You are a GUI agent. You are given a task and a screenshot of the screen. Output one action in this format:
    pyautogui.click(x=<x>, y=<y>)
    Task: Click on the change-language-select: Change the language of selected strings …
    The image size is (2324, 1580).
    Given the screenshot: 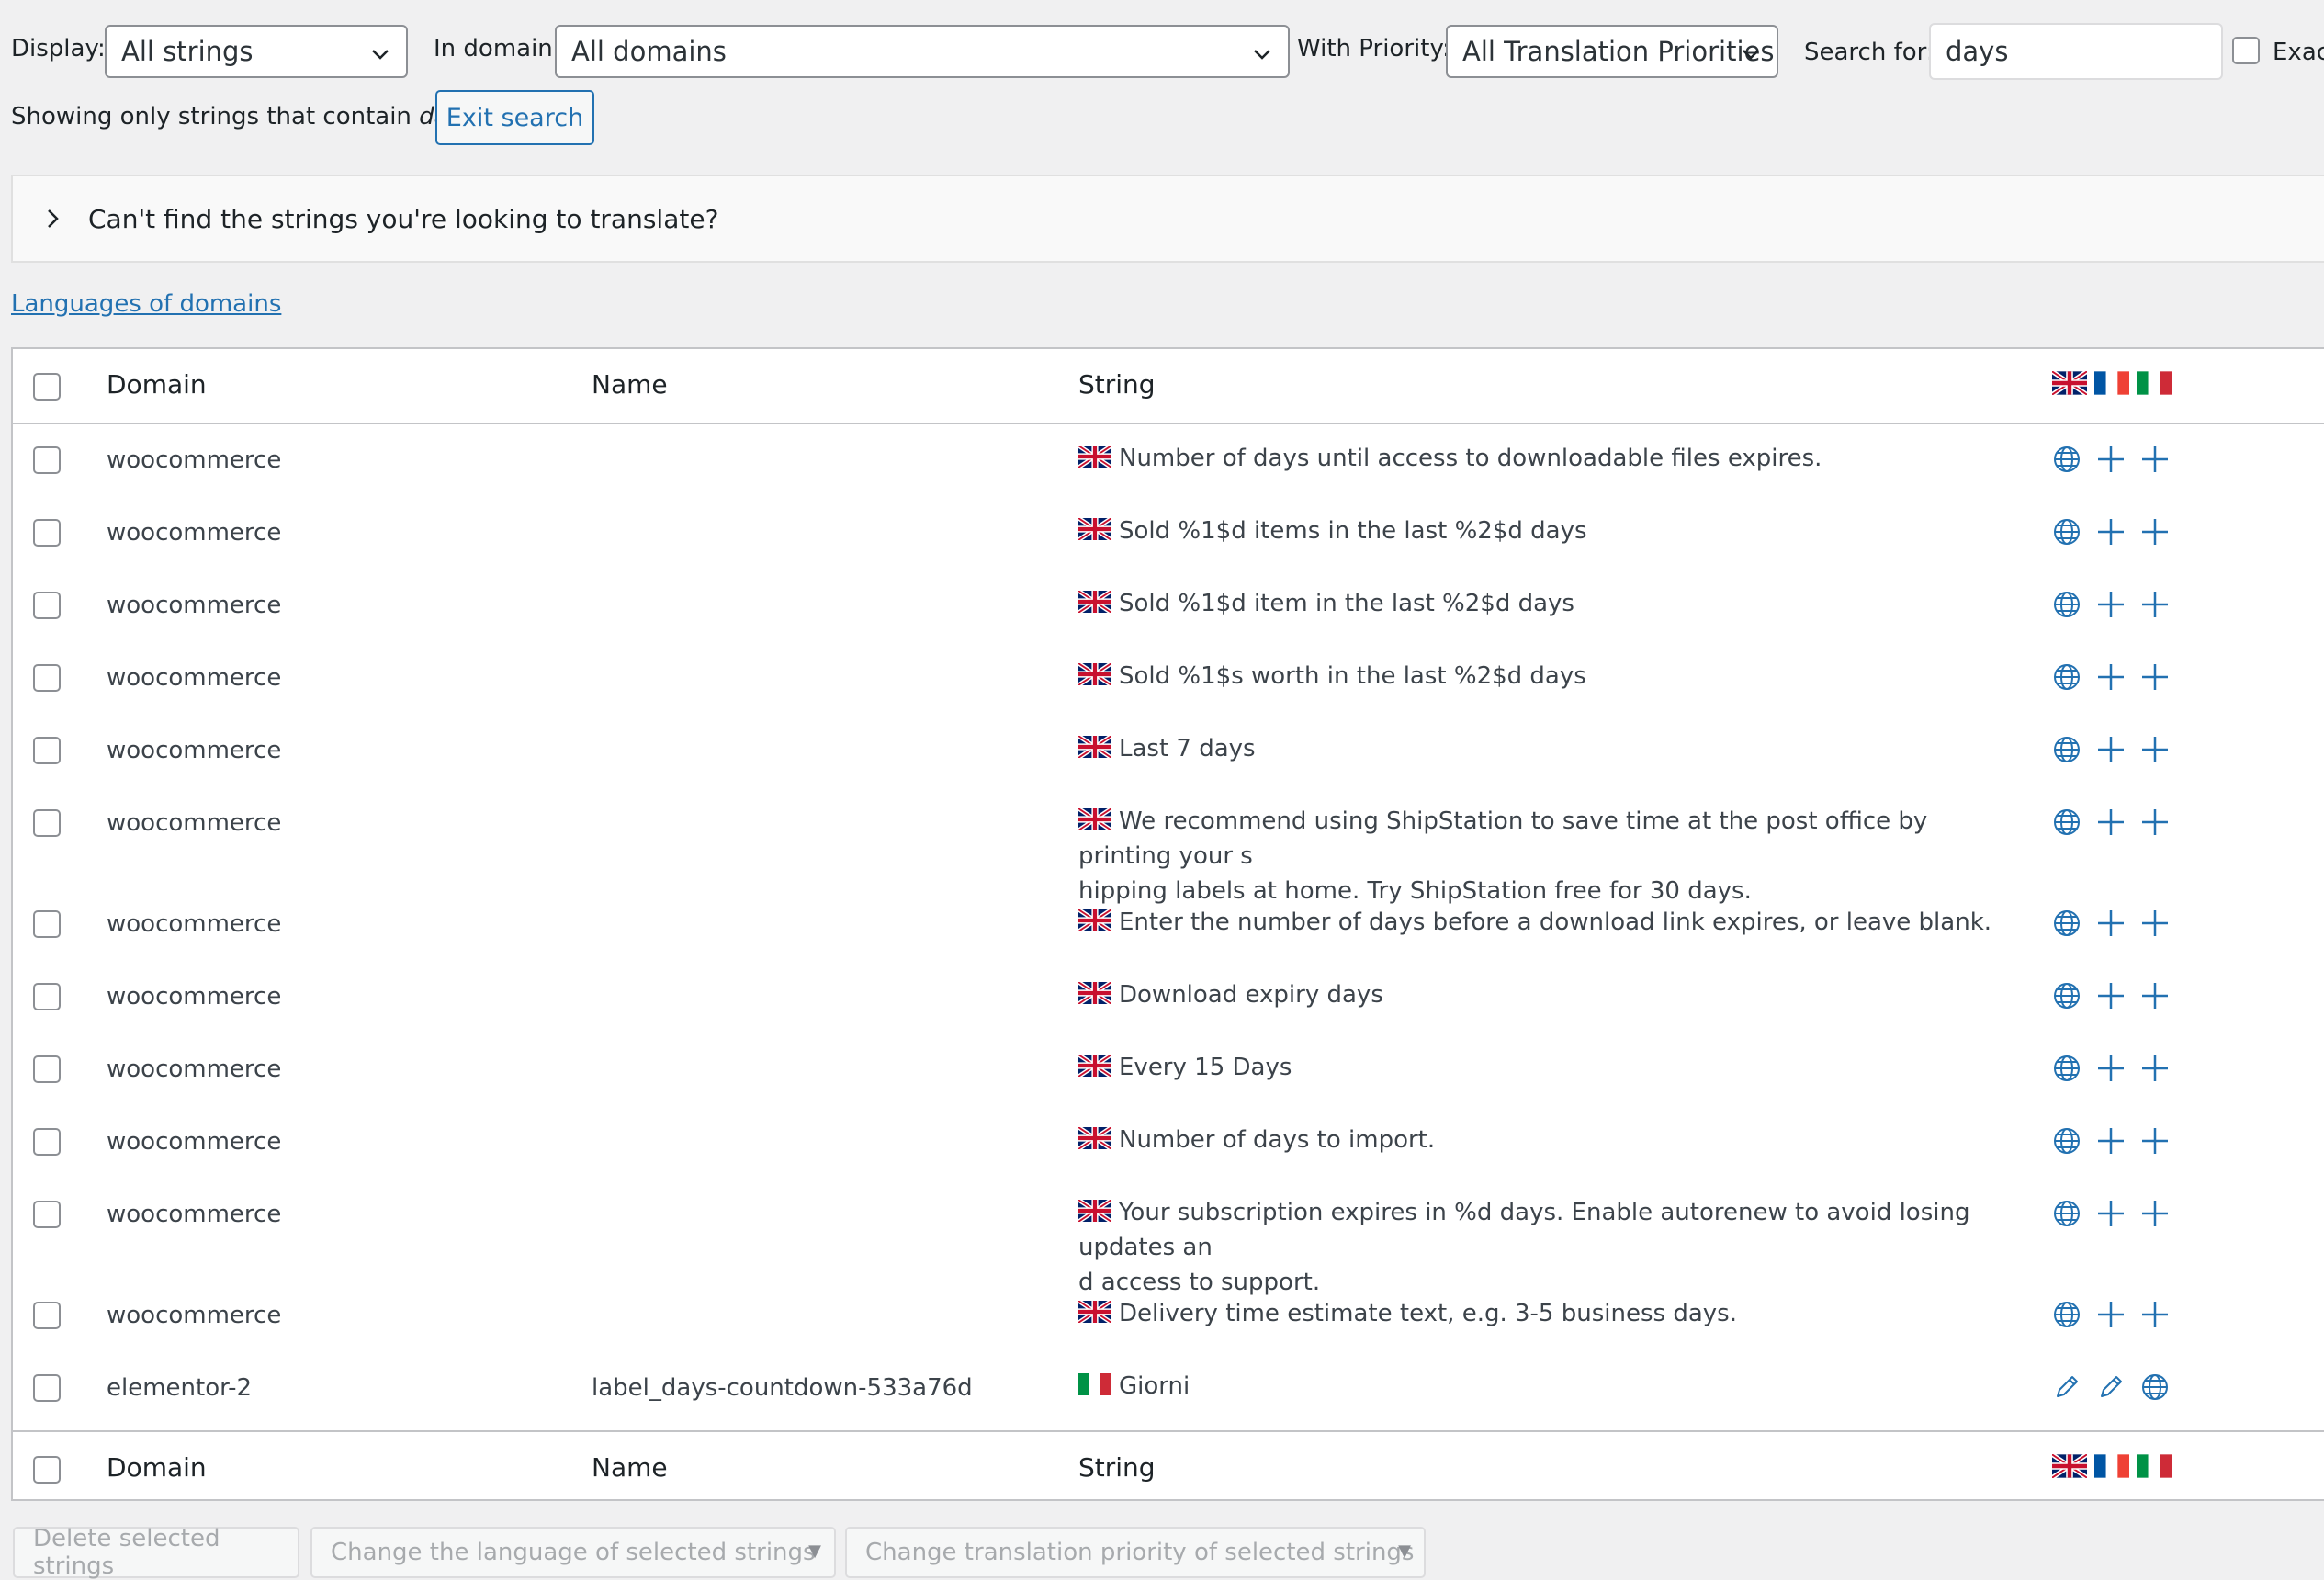 What is the action you would take?
    pyautogui.click(x=573, y=1552)
    